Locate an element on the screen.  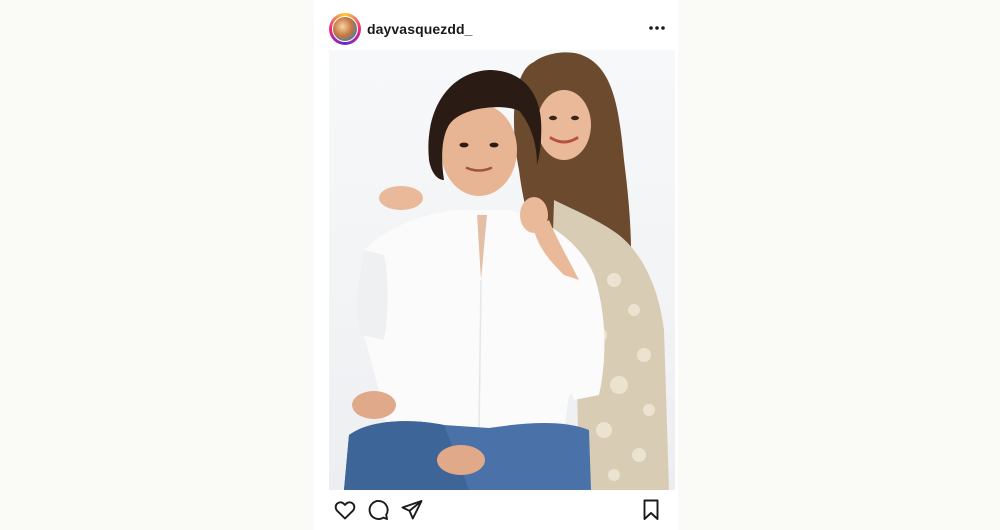
avatar-story-ring is located at coordinates (345, 29).